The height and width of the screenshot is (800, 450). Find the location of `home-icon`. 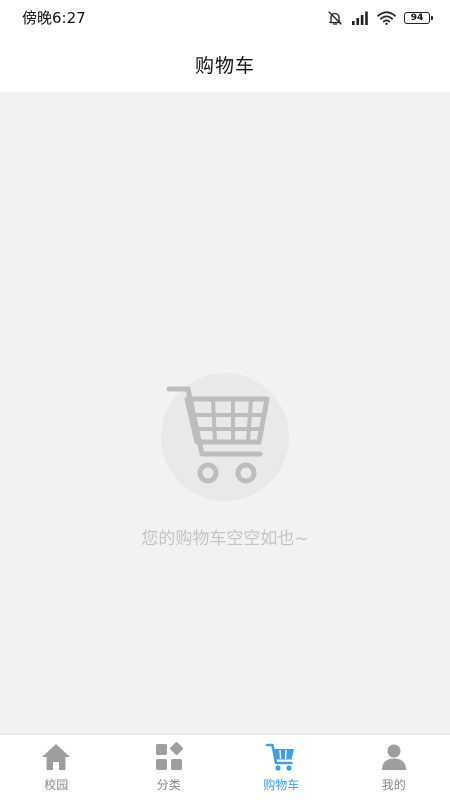

home-icon is located at coordinates (56, 757).